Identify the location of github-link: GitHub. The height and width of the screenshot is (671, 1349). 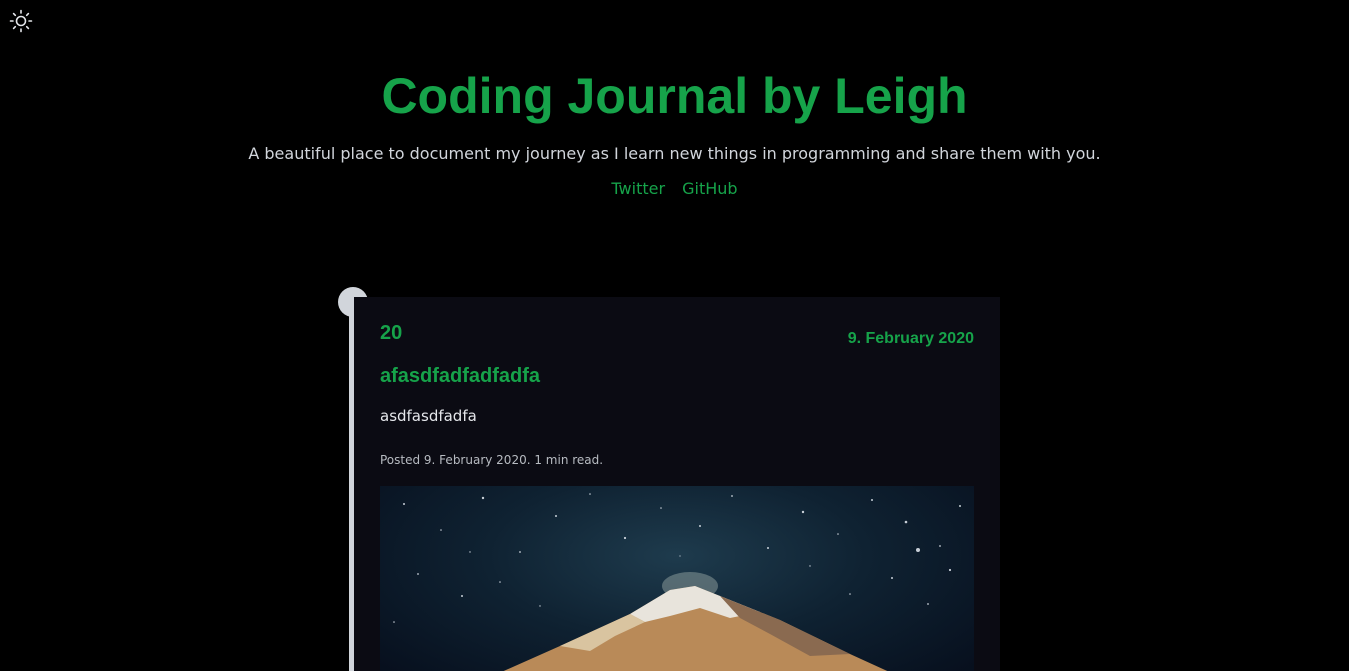
(709, 188).